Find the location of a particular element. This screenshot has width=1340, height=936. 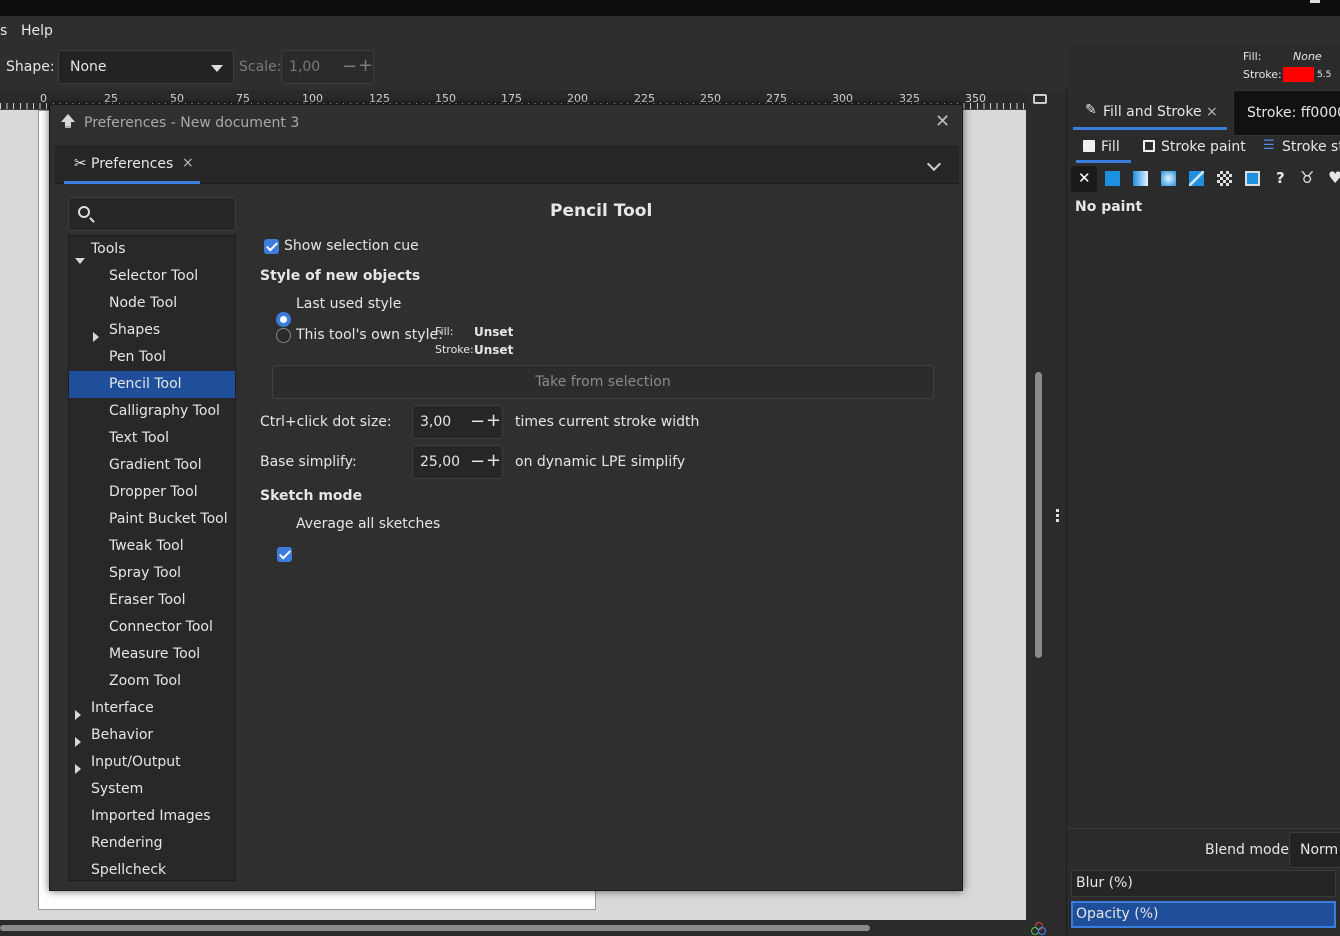

linear-gradient-icon is located at coordinates (1140, 178).